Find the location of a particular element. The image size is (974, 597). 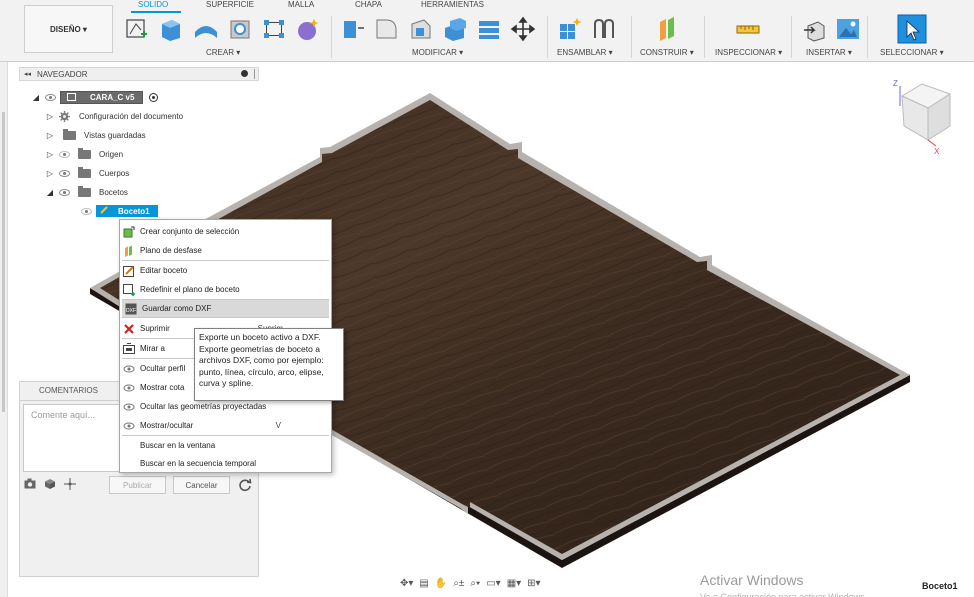

tree-item-label: Bocetos is located at coordinates (113, 192).